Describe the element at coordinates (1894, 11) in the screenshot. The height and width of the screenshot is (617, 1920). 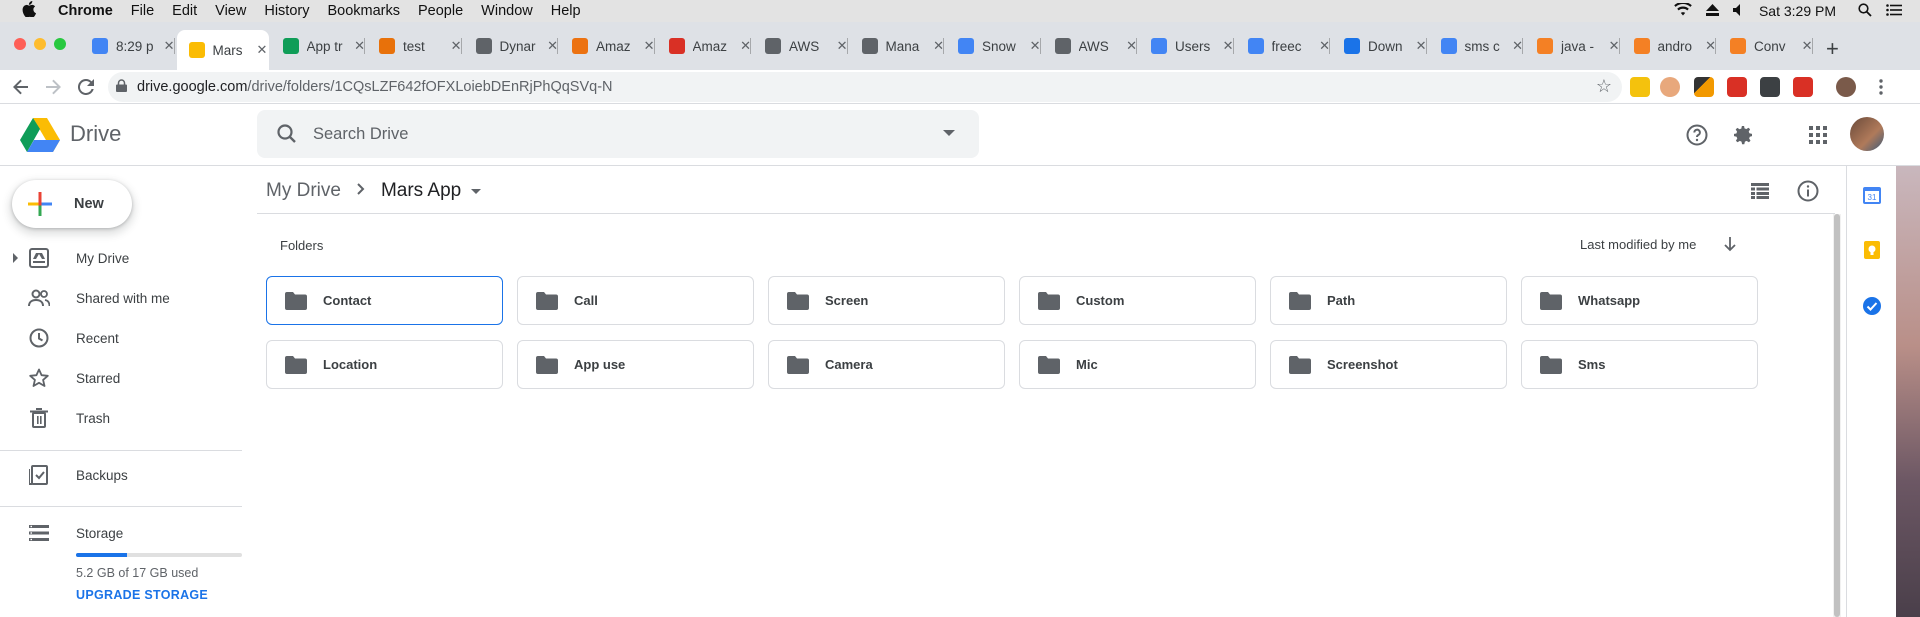
I see `notification-list-icon` at that location.